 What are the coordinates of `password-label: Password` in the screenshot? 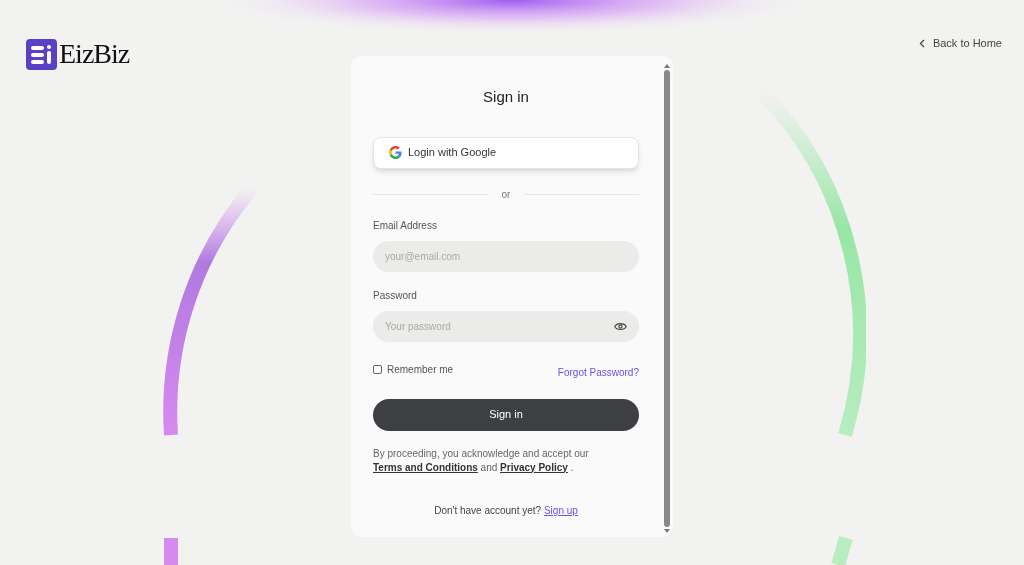 It's located at (395, 295).